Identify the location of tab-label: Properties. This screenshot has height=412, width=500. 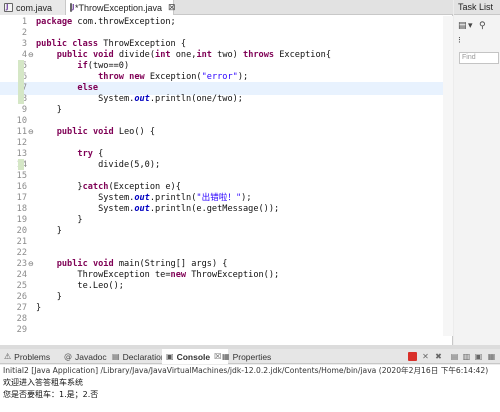
(252, 356).